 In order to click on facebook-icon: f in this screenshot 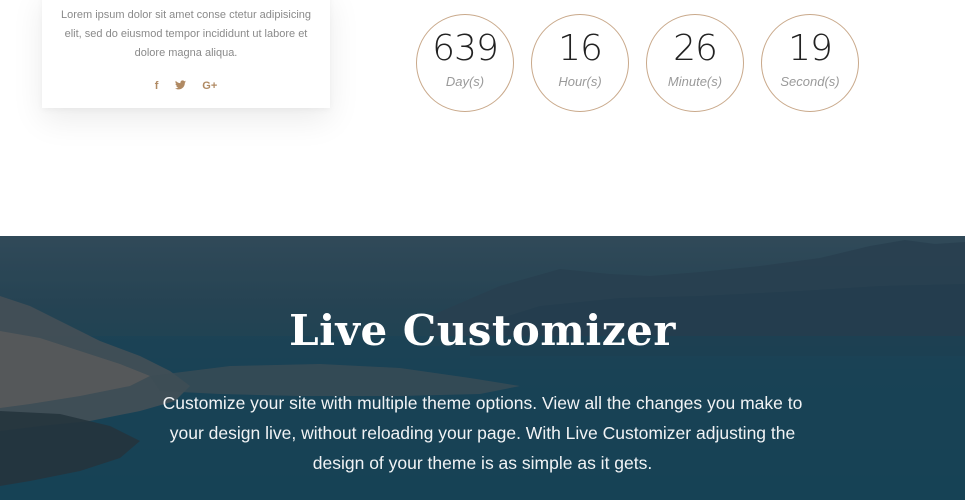, I will do `click(157, 86)`.